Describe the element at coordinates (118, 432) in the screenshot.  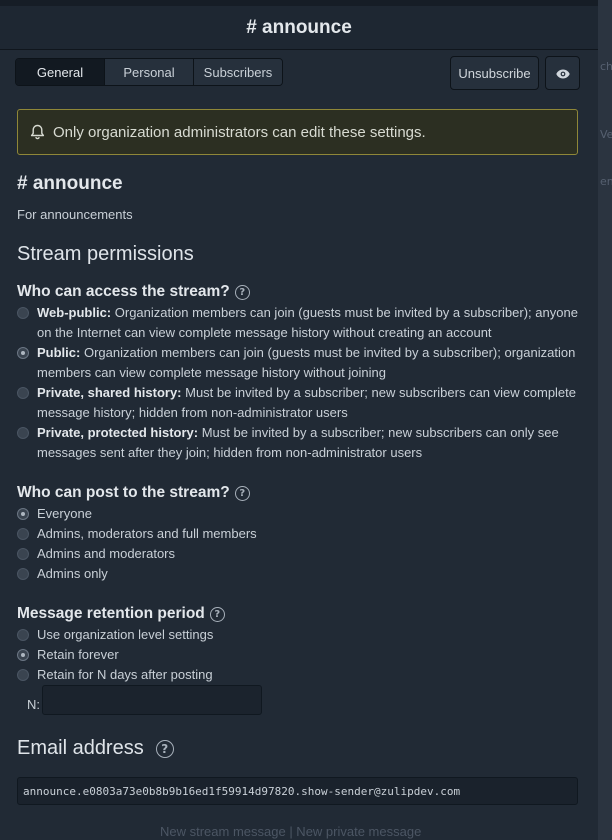
I see `option-label: Private, protected history:` at that location.